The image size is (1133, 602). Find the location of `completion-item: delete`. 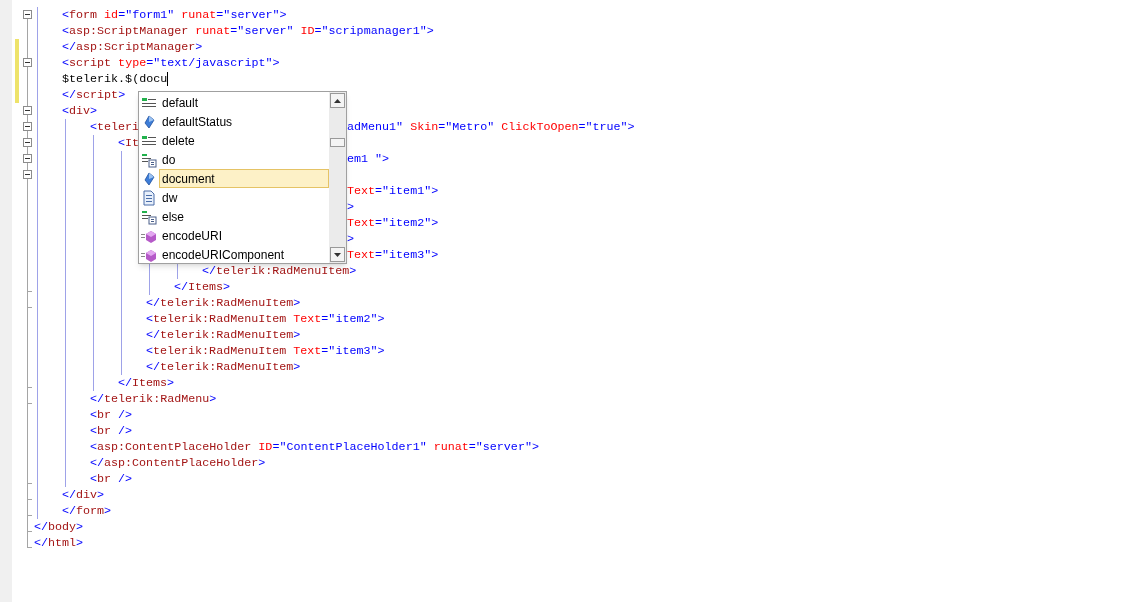

completion-item: delete is located at coordinates (244, 140).